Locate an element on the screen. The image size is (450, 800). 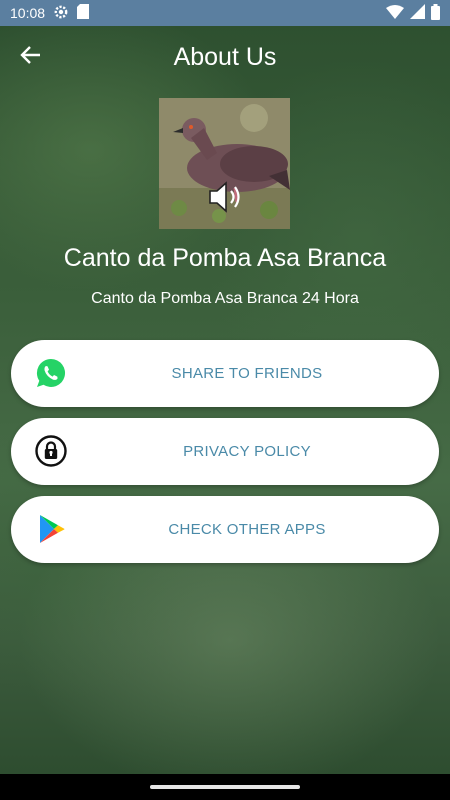
home-handle is located at coordinates (225, 787).